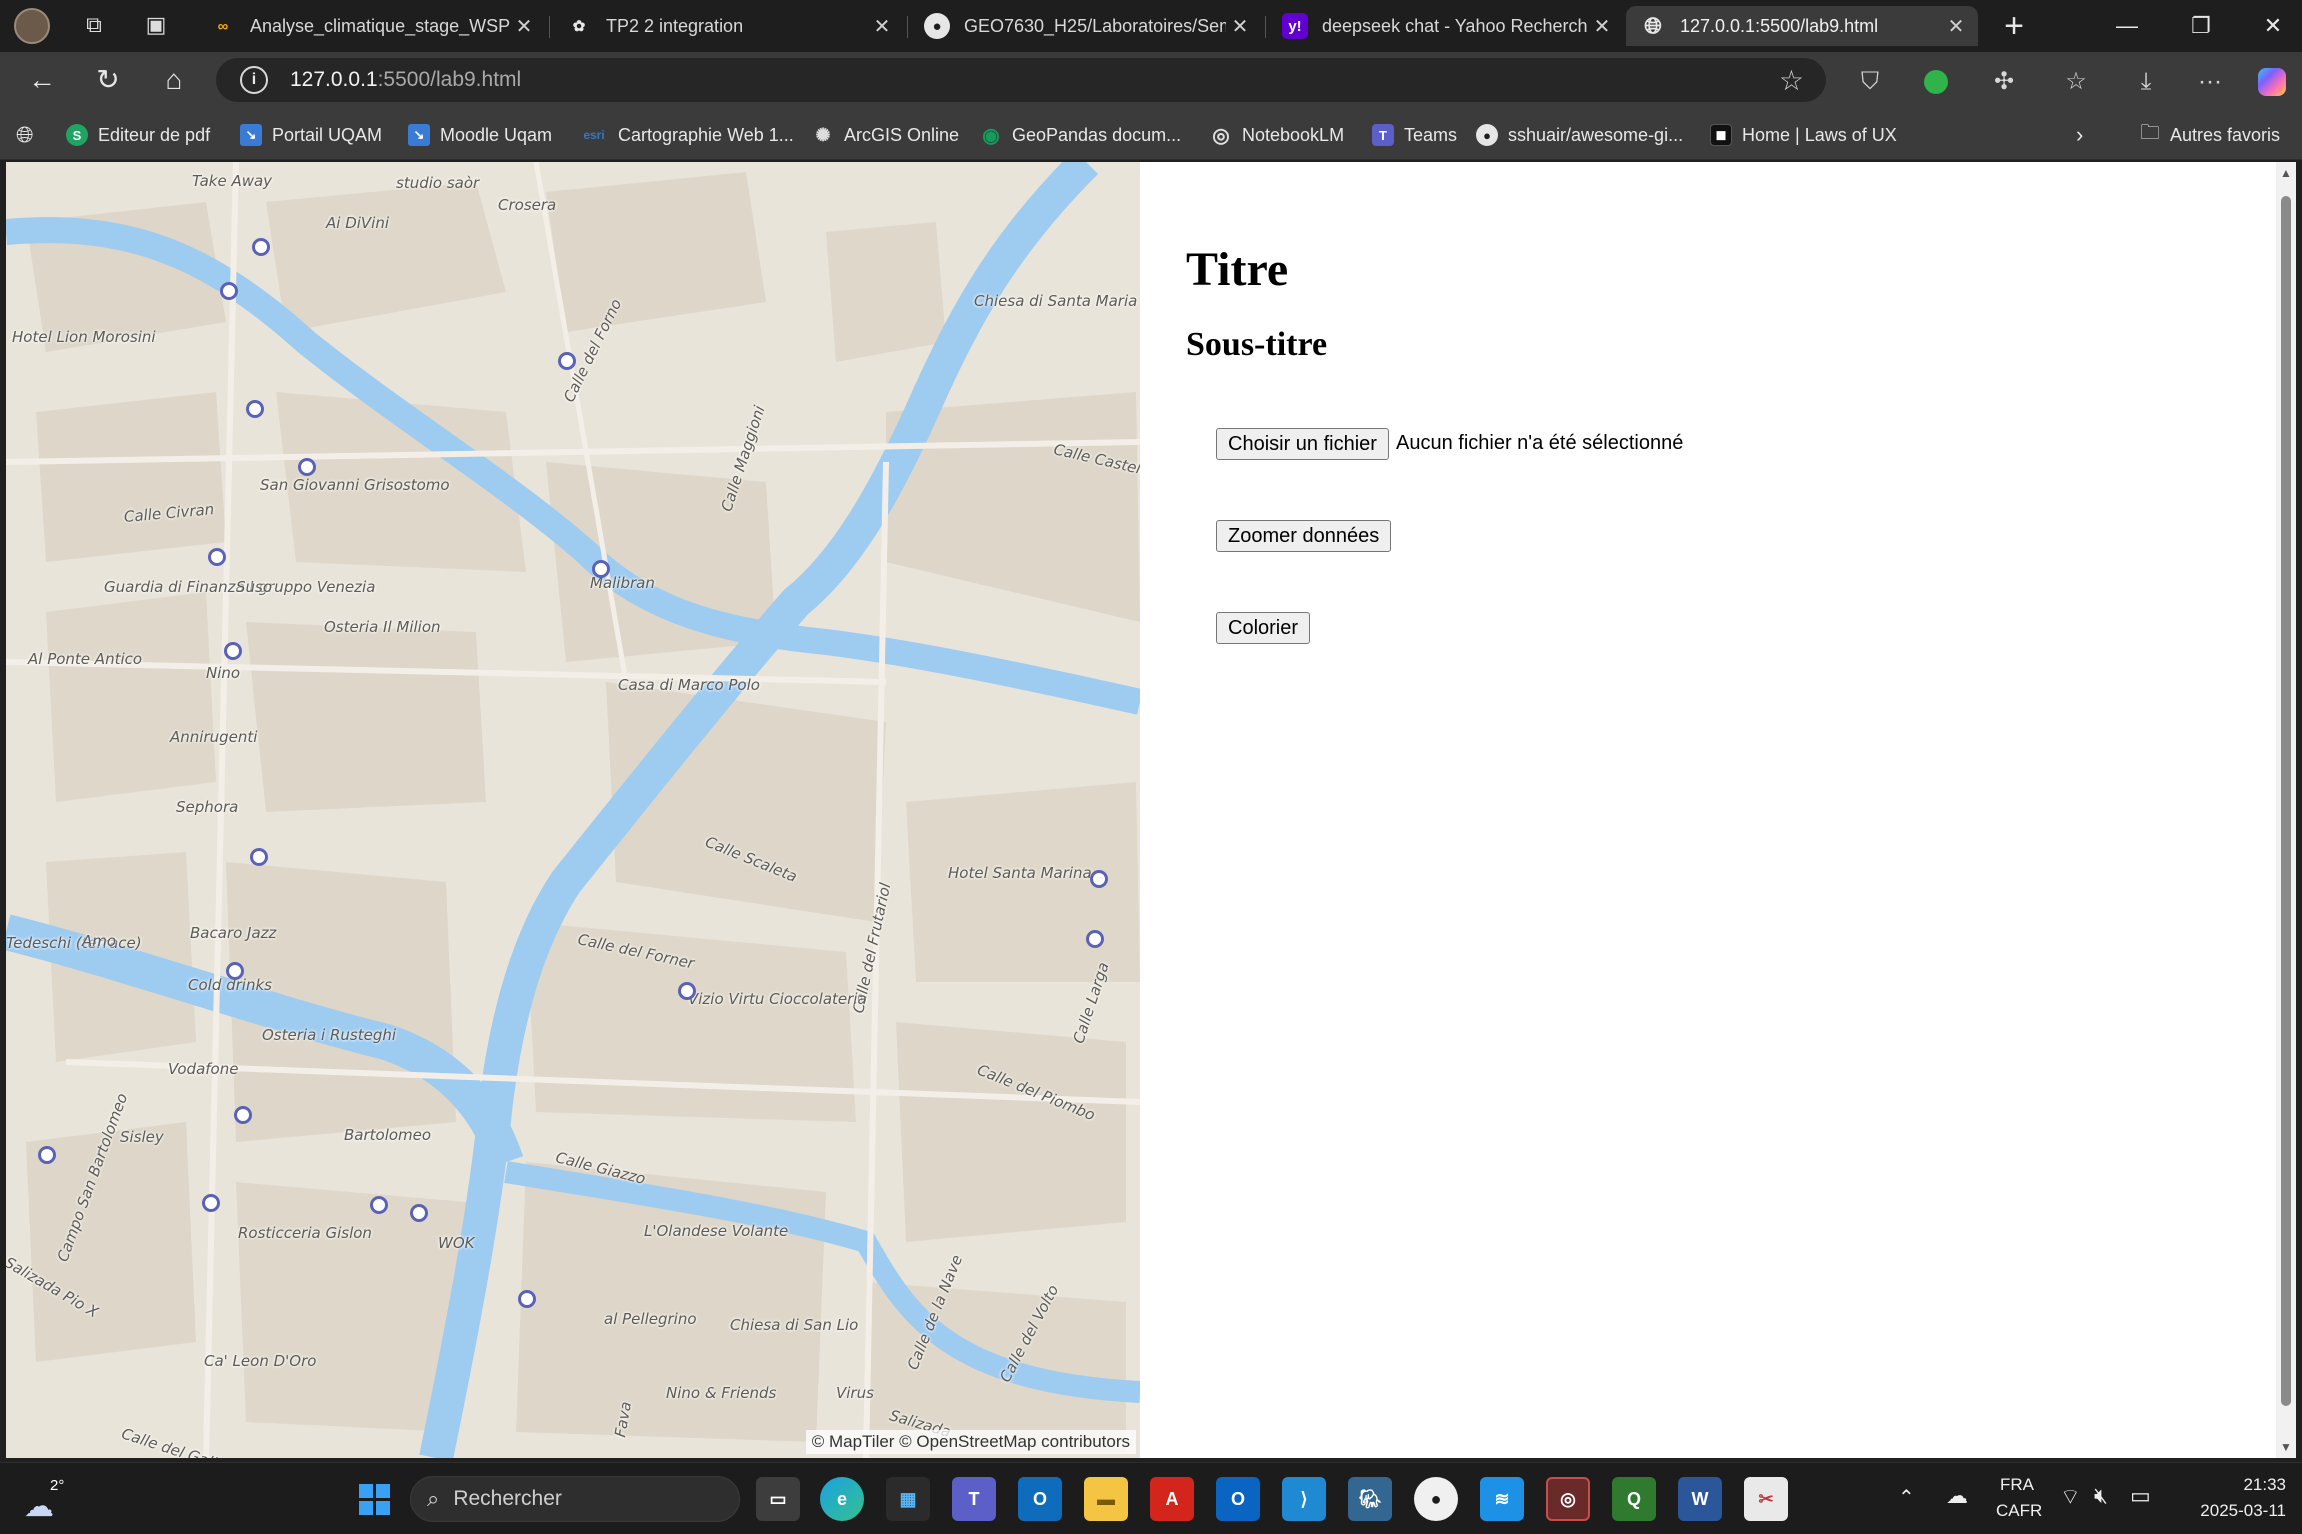 The width and height of the screenshot is (2302, 1534). Describe the element at coordinates (1436, 1499) in the screenshot. I see `github-taskbar-icon: ●` at that location.